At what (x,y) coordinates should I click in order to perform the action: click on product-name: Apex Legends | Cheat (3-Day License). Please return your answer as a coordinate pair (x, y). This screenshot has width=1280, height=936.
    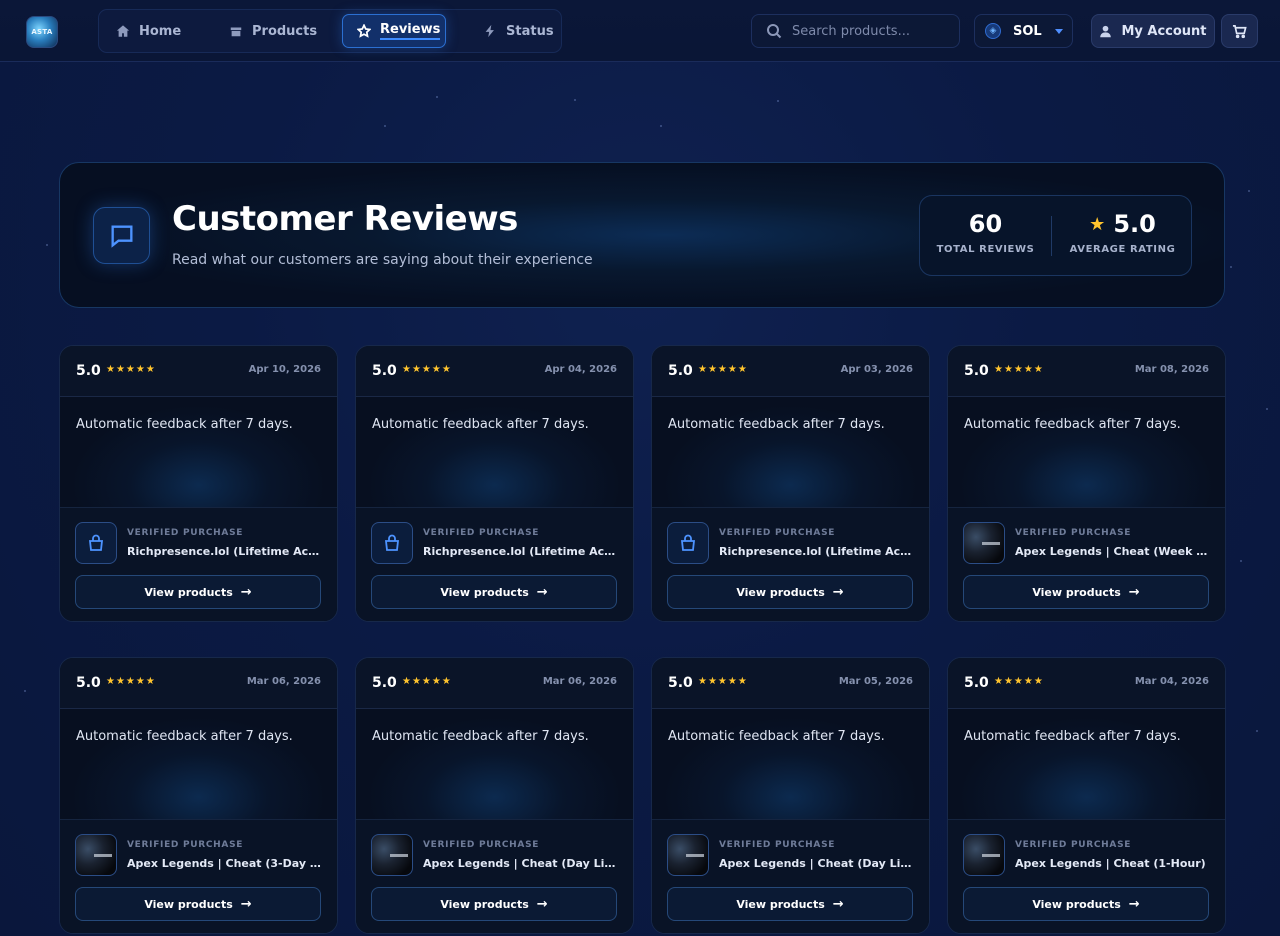
    Looking at the image, I should click on (224, 863).